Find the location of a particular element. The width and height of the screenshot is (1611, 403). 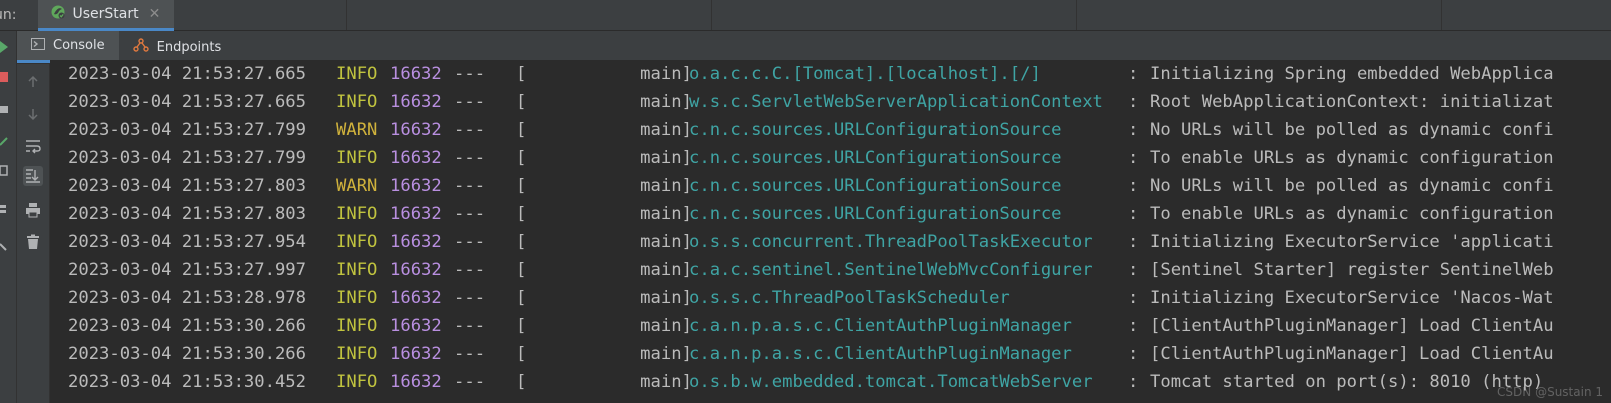

log-timestamp: 2023-03-04 21:53:27.997 is located at coordinates (187, 270).